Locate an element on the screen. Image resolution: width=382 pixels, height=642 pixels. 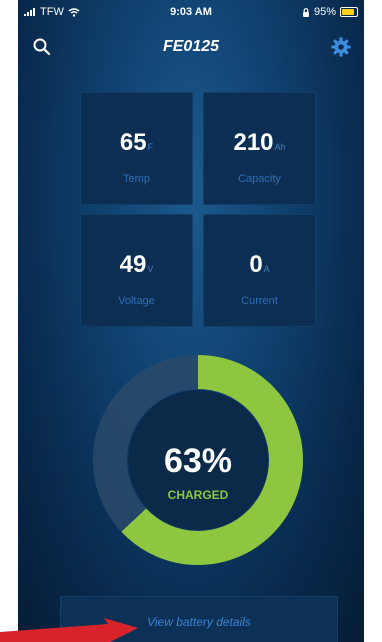
nav-bar: FE0125 is located at coordinates (191, 46).